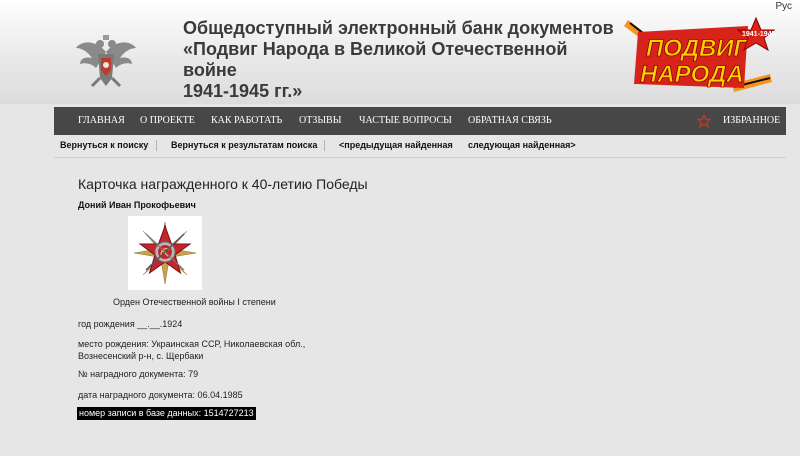 This screenshot has height=456, width=800. I want to click on order-patriotic-war-icon, so click(165, 253).